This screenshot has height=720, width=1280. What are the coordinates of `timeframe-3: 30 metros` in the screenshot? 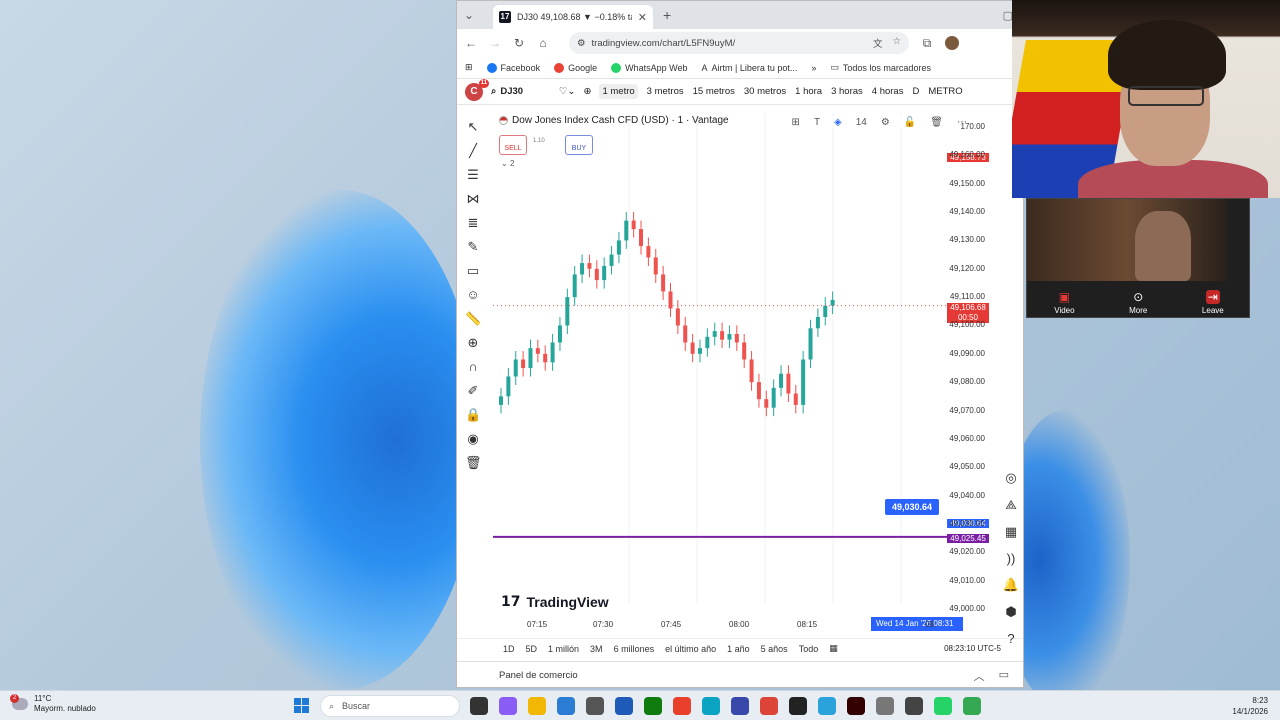 It's located at (765, 91).